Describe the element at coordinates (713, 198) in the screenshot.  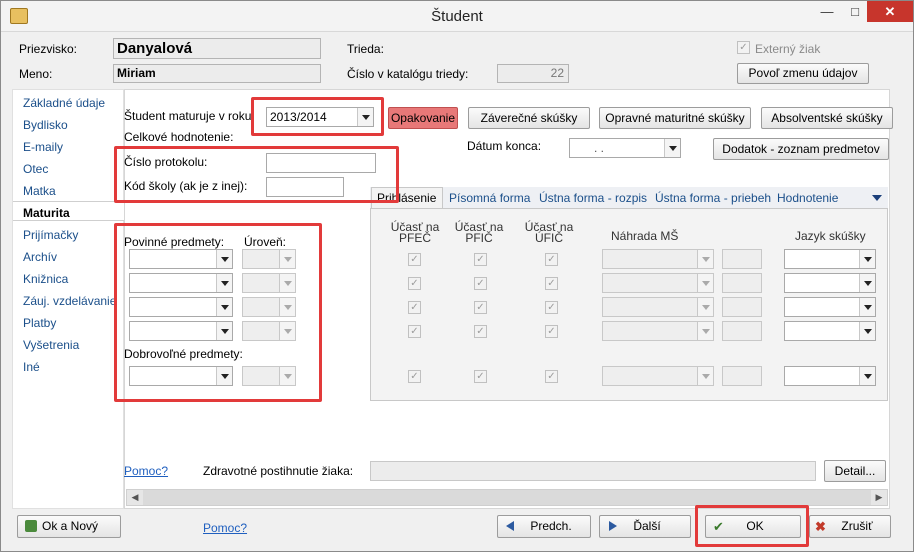
I see `tab-ustna-priebeh: Ústna forma - priebeh` at that location.